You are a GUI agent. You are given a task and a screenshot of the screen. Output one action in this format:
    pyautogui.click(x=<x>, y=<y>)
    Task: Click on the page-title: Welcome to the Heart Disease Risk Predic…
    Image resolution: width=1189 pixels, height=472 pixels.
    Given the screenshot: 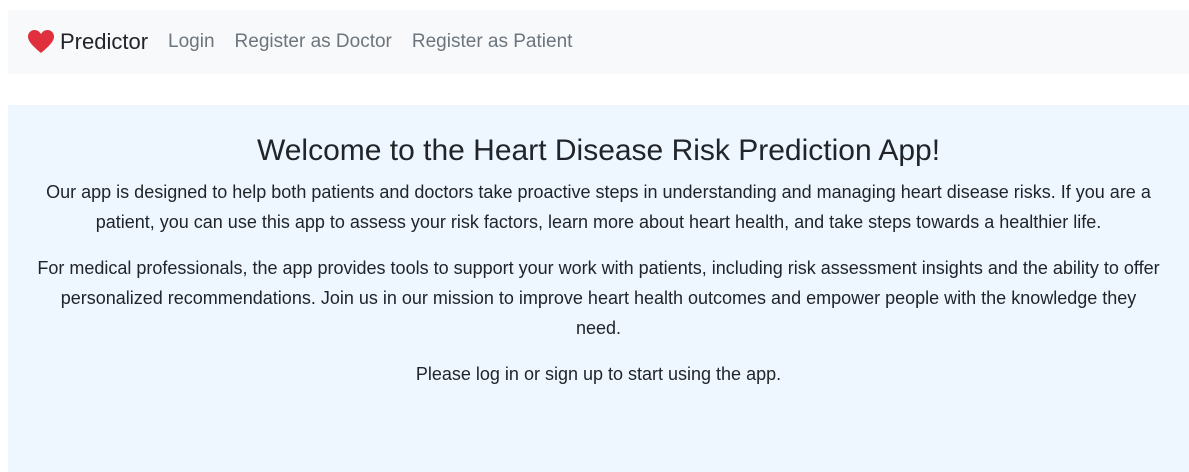 What is the action you would take?
    pyautogui.click(x=598, y=150)
    